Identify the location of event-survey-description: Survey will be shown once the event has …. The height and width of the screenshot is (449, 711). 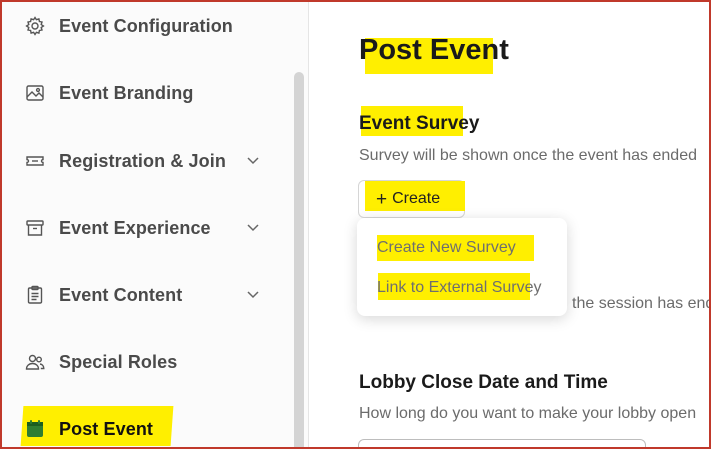
(528, 155).